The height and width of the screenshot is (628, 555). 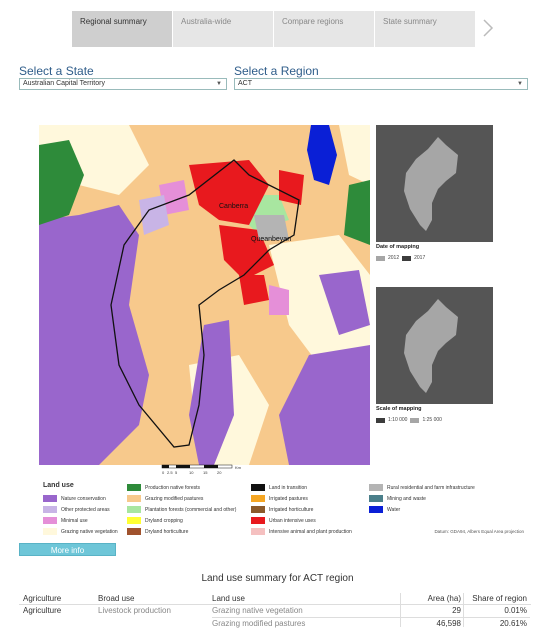 I want to click on legend-label: 2012, so click(x=394, y=258).